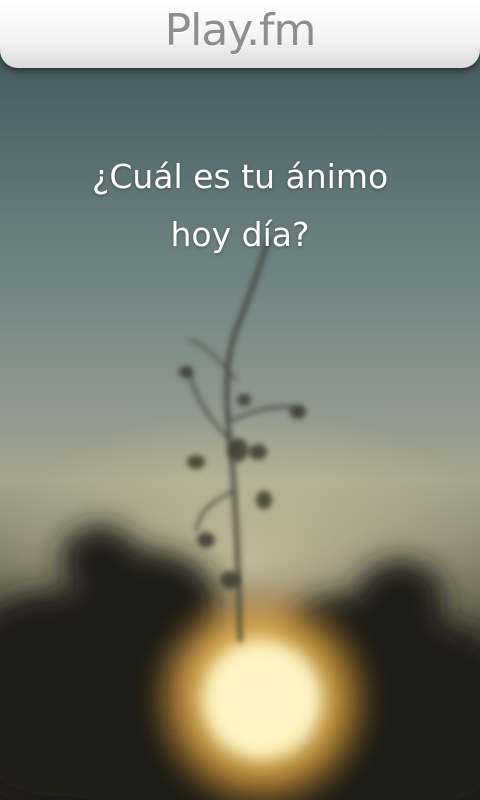 This screenshot has width=480, height=800. I want to click on title-bar: Play.fm, so click(240, 34).